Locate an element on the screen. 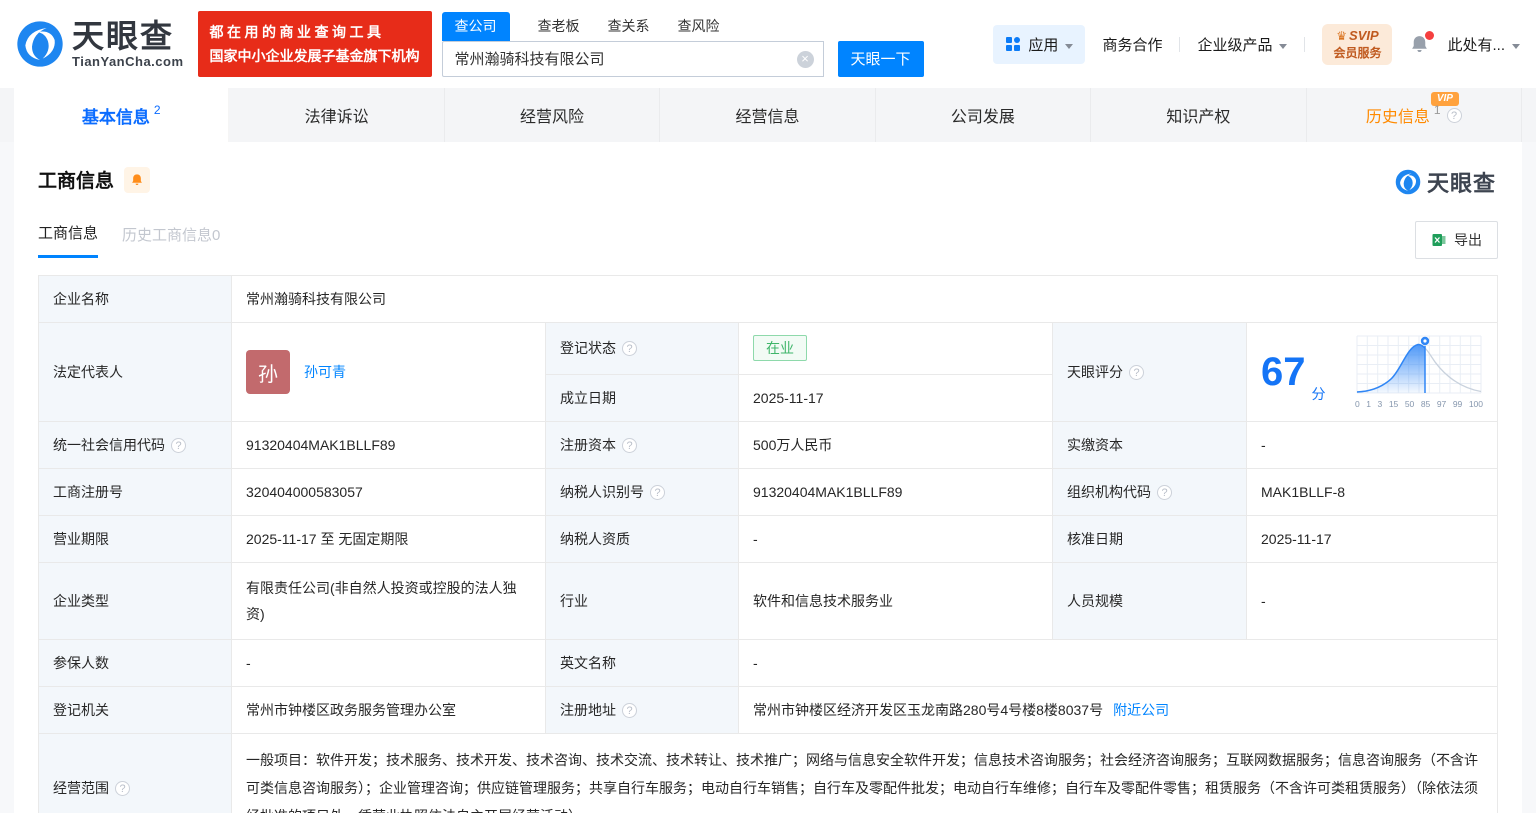 The width and height of the screenshot is (1536, 813). notifications-bell is located at coordinates (1422, 42).